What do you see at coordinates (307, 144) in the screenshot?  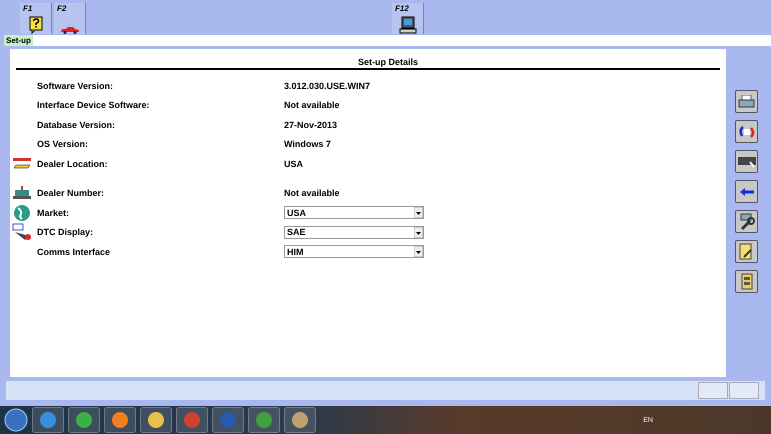 I see `field-value: Windows 7` at bounding box center [307, 144].